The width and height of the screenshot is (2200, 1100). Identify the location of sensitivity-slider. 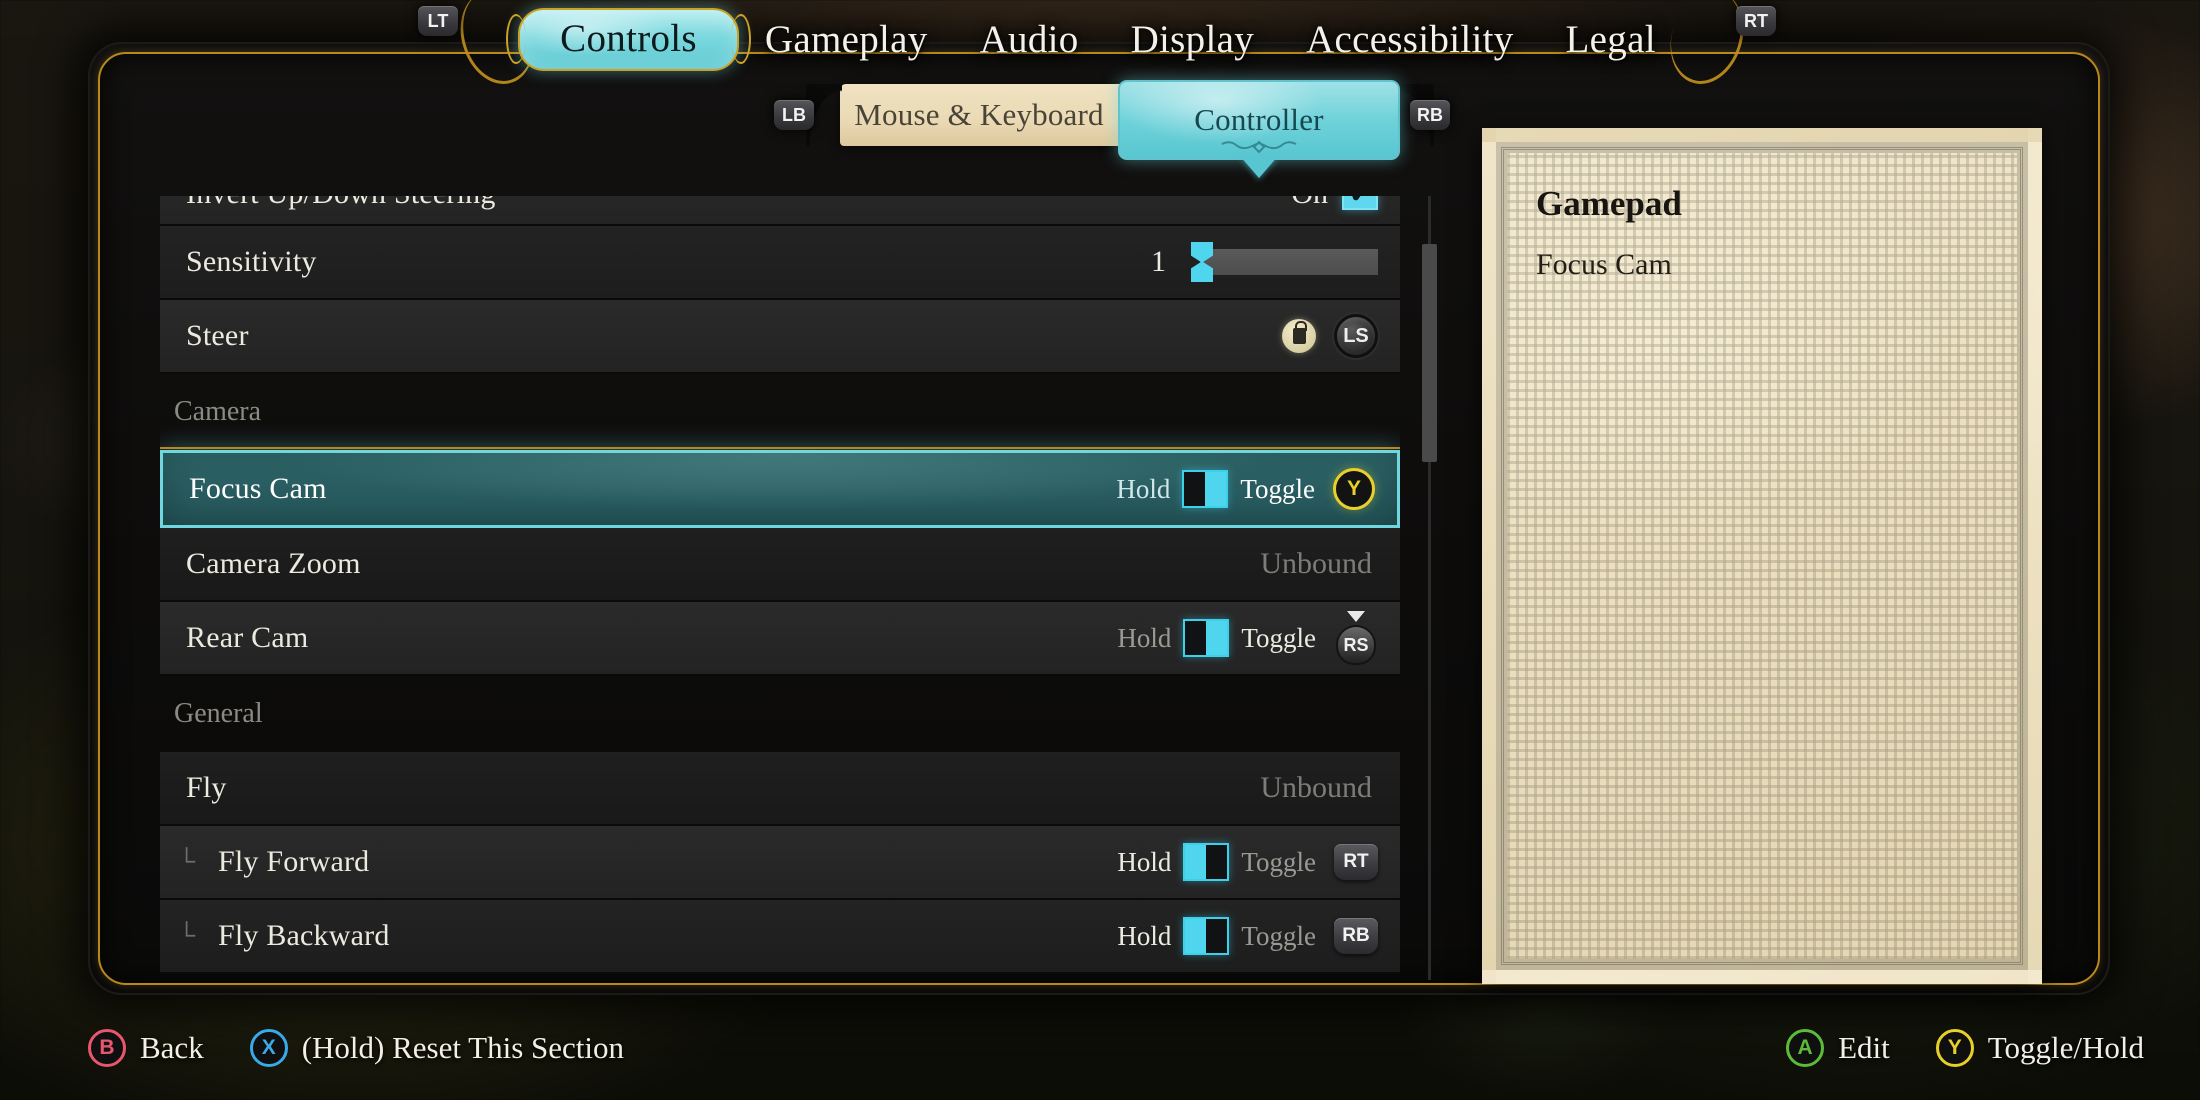
(1284, 262).